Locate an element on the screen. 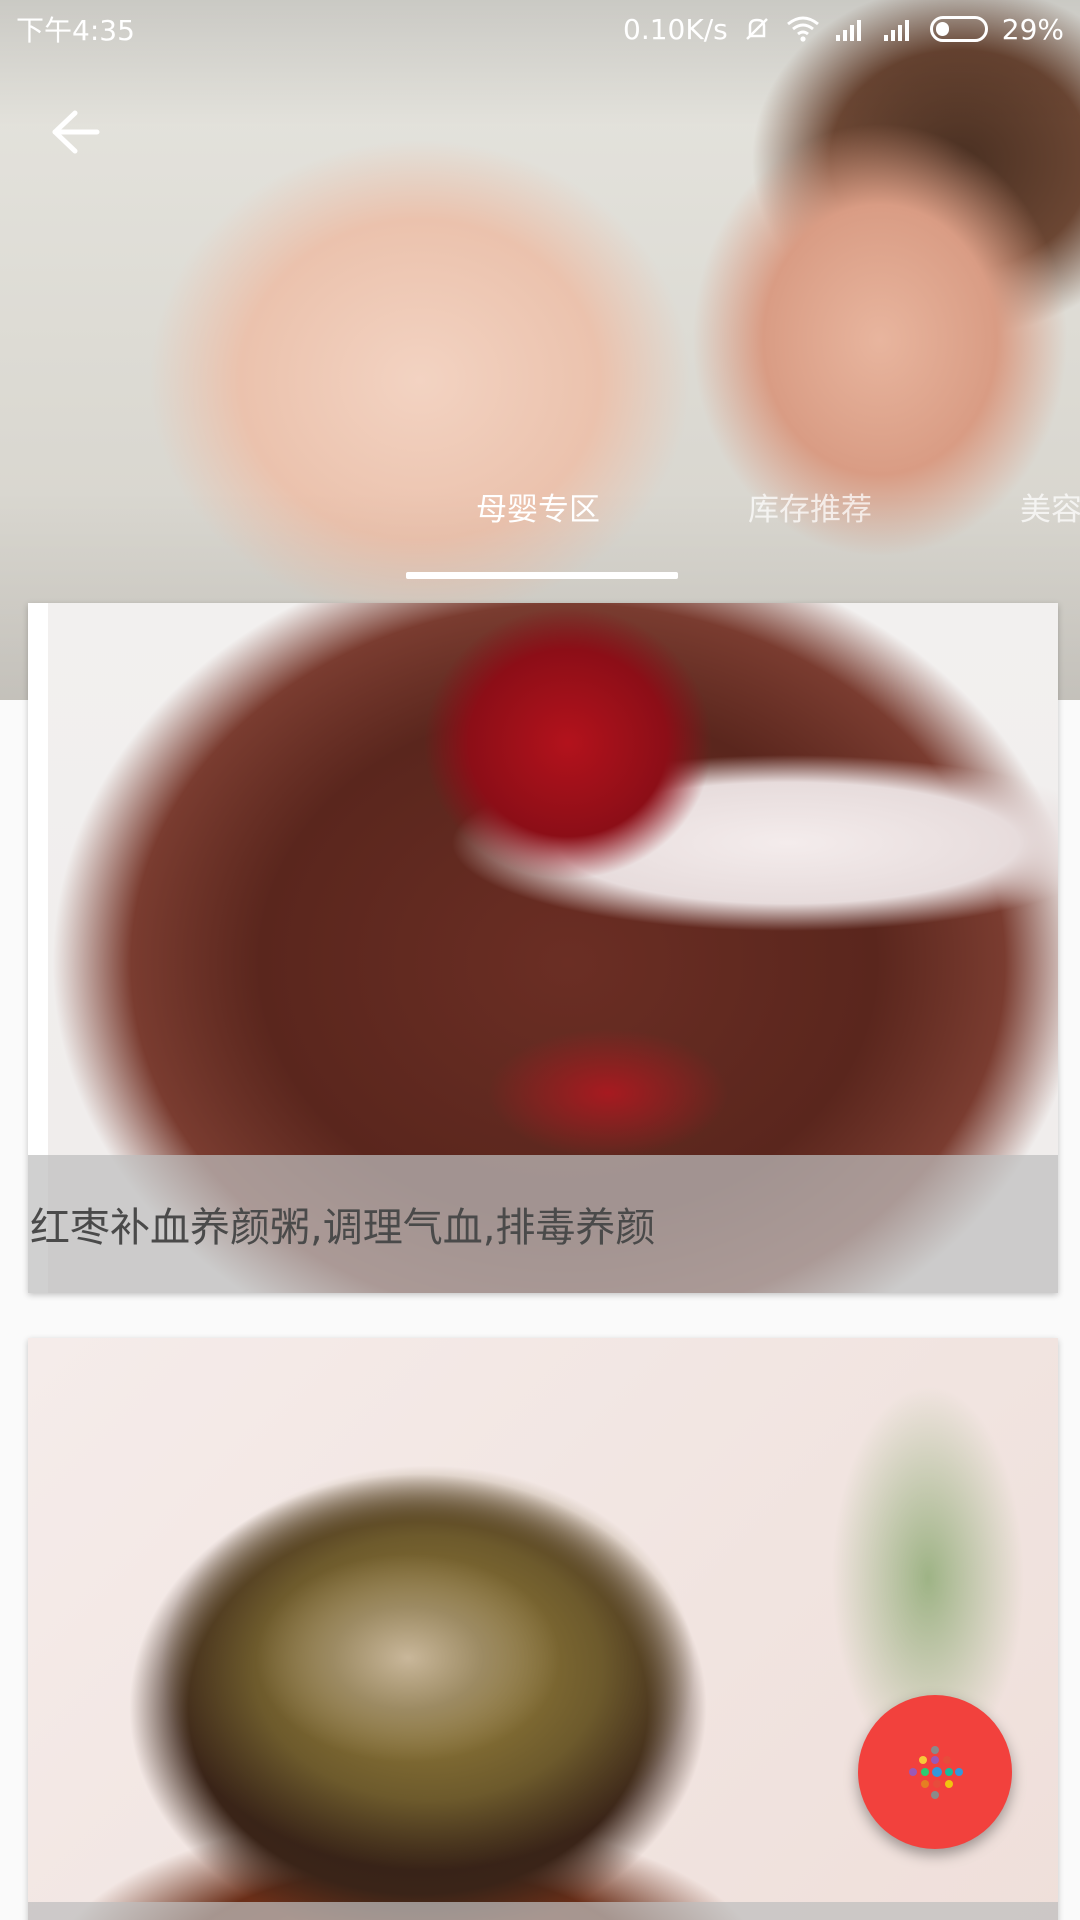  back-button is located at coordinates (76, 132).